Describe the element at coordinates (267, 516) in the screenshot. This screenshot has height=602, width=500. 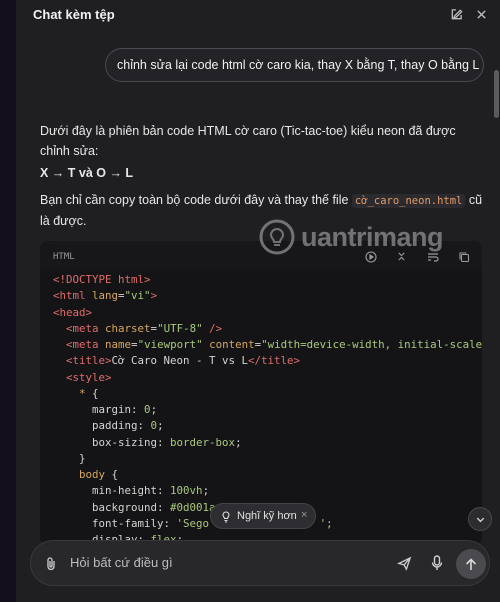
I see `think-harder-label: Nghĩ kỹ hơn` at that location.